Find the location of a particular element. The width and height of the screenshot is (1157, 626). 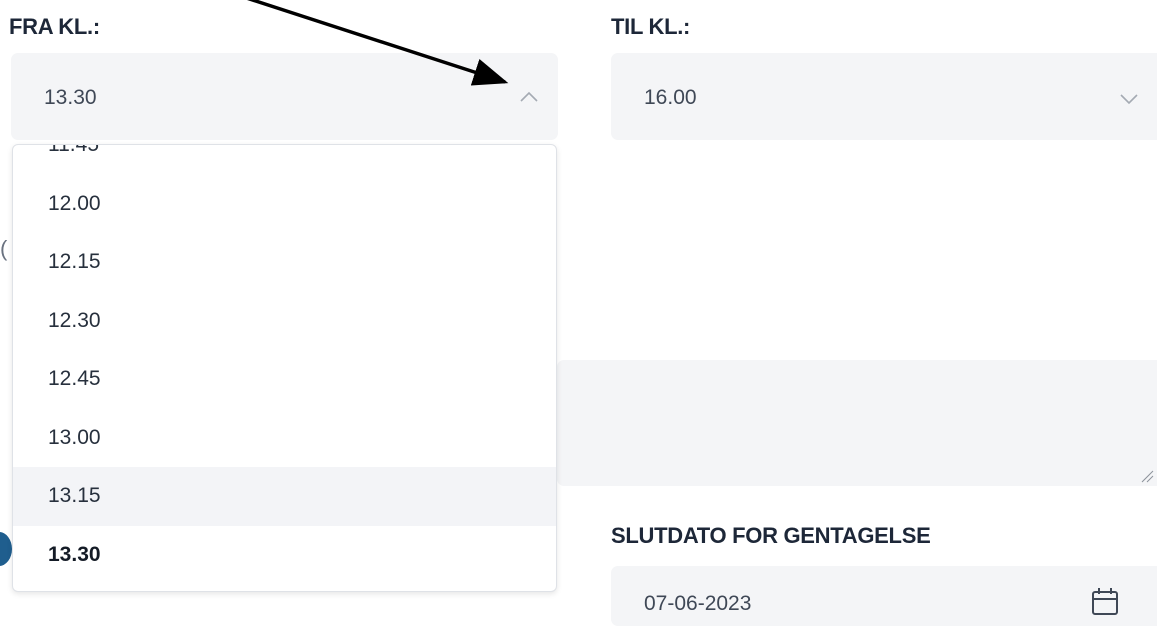

time-option-hovered: 13.15 is located at coordinates (284, 496).